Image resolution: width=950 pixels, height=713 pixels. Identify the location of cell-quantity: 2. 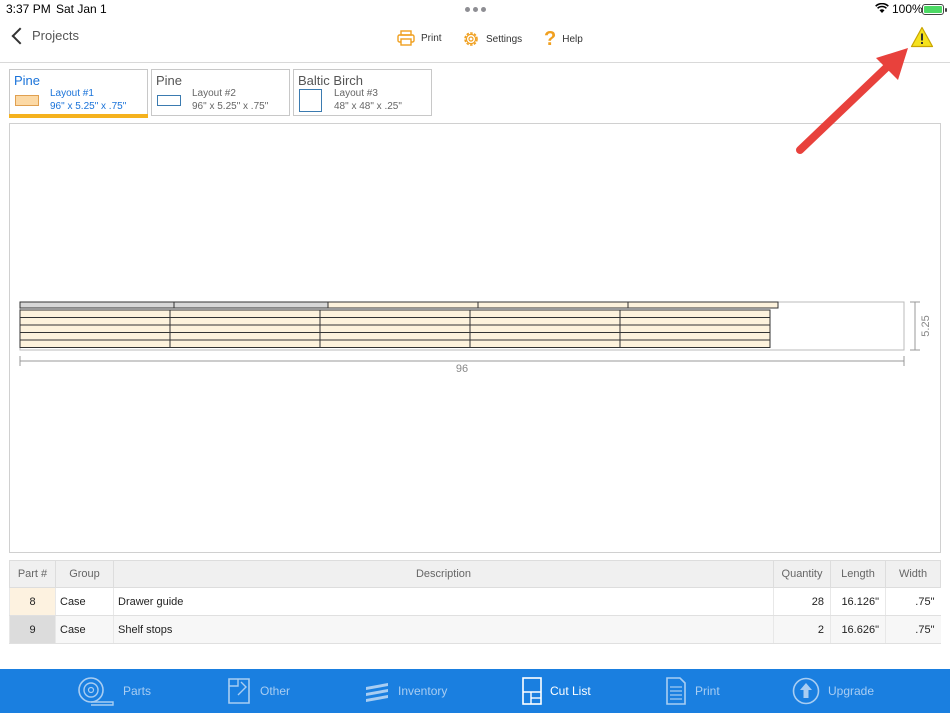
(802, 629).